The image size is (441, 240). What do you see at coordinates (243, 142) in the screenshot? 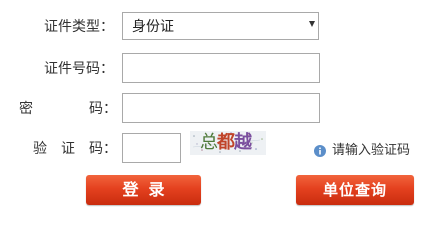
I see `captcha-char-3: 越` at bounding box center [243, 142].